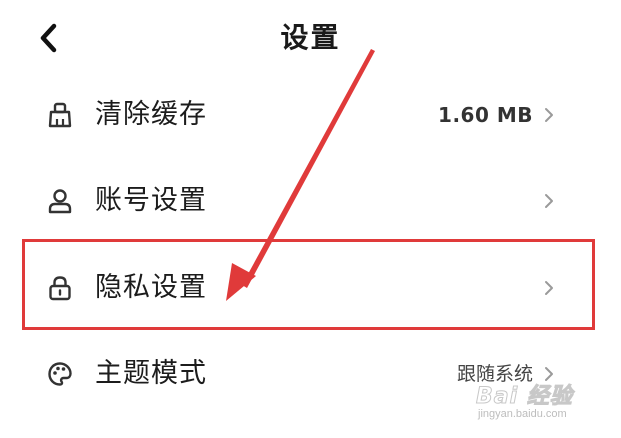 Image resolution: width=621 pixels, height=438 pixels. Describe the element at coordinates (60, 374) in the screenshot. I see `palette-icon` at that location.